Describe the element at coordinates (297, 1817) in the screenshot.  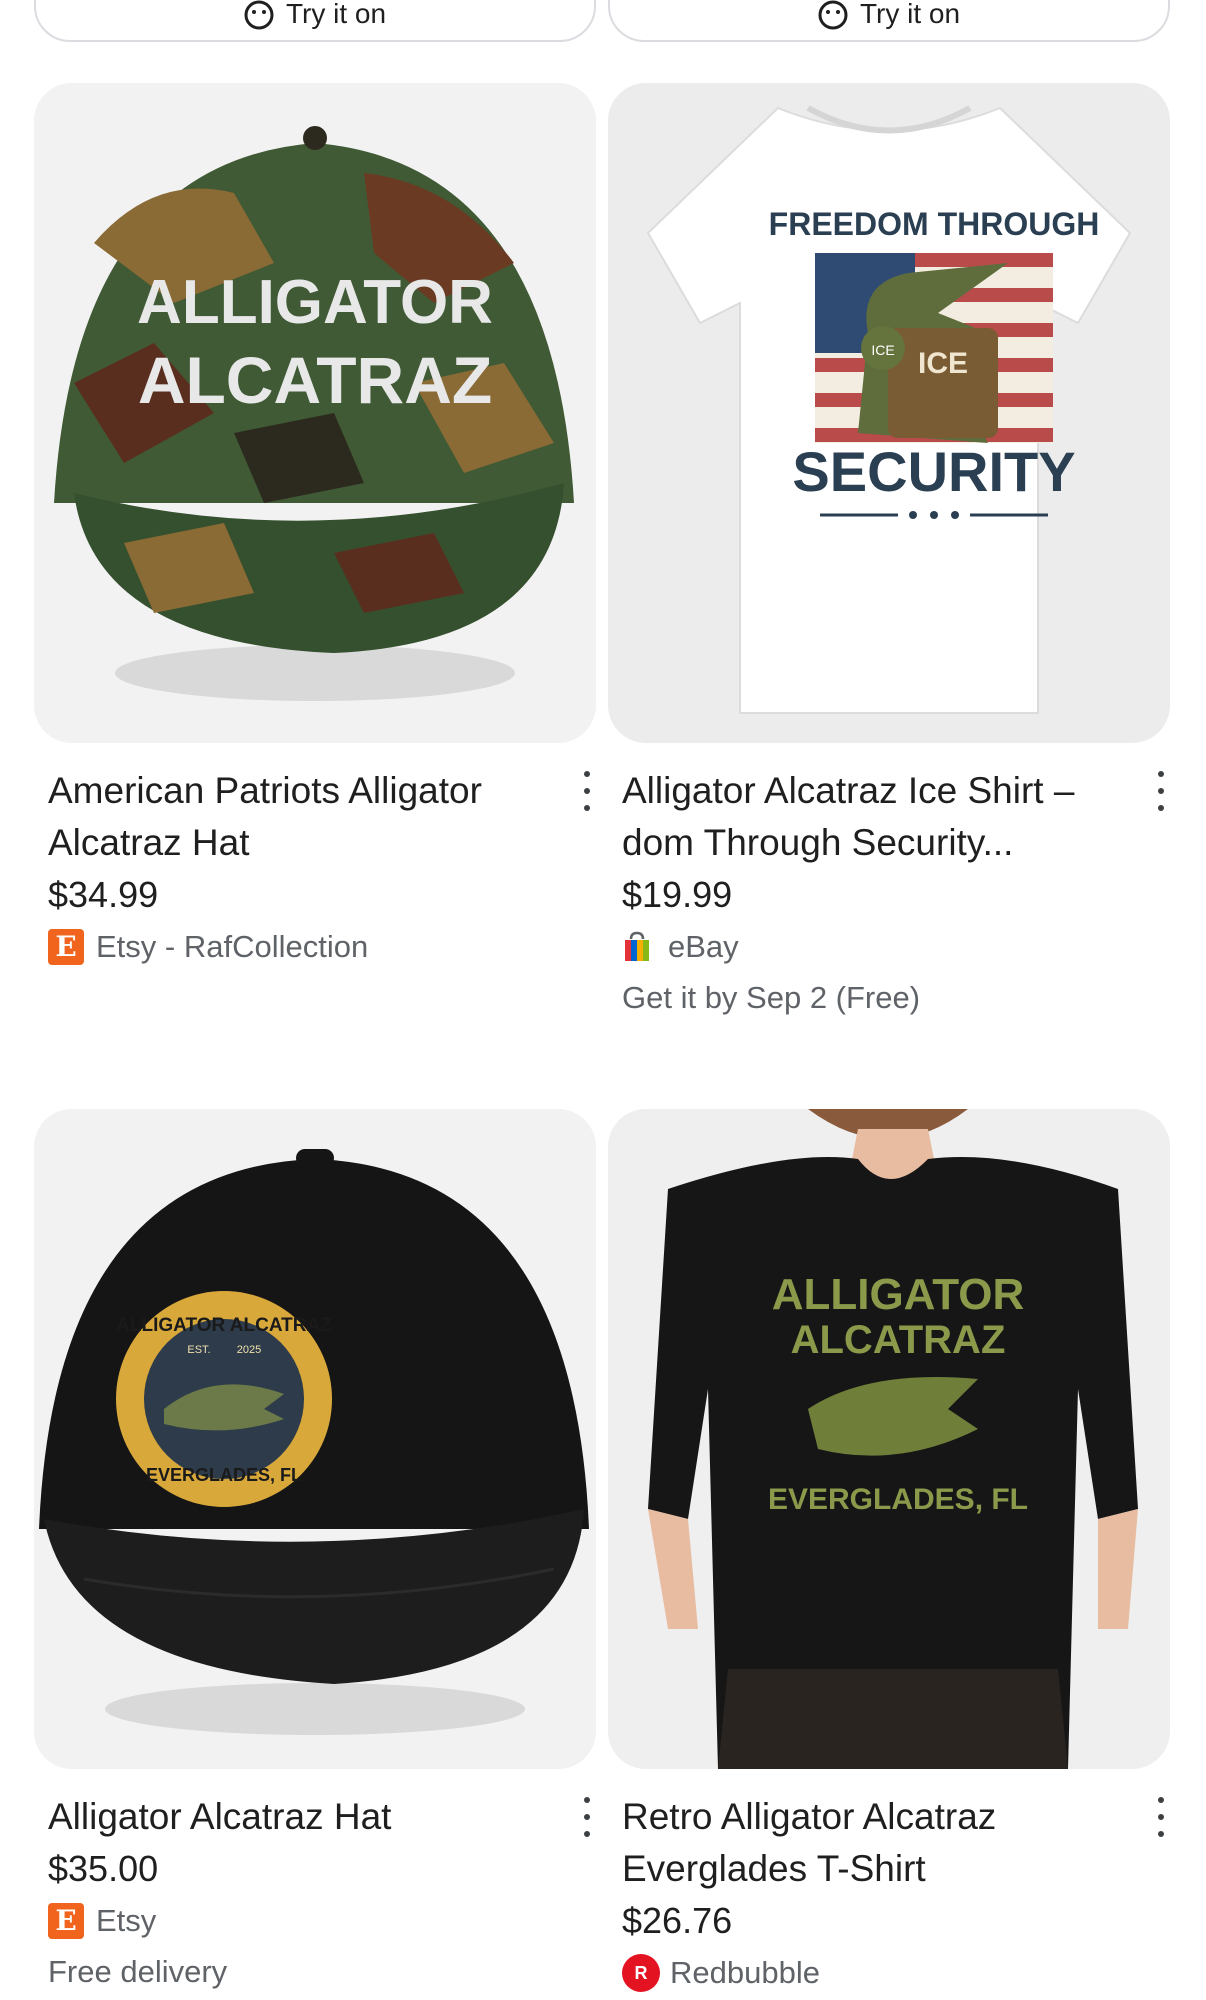
I see `product-title: Alligator Alcatraz Hat` at that location.